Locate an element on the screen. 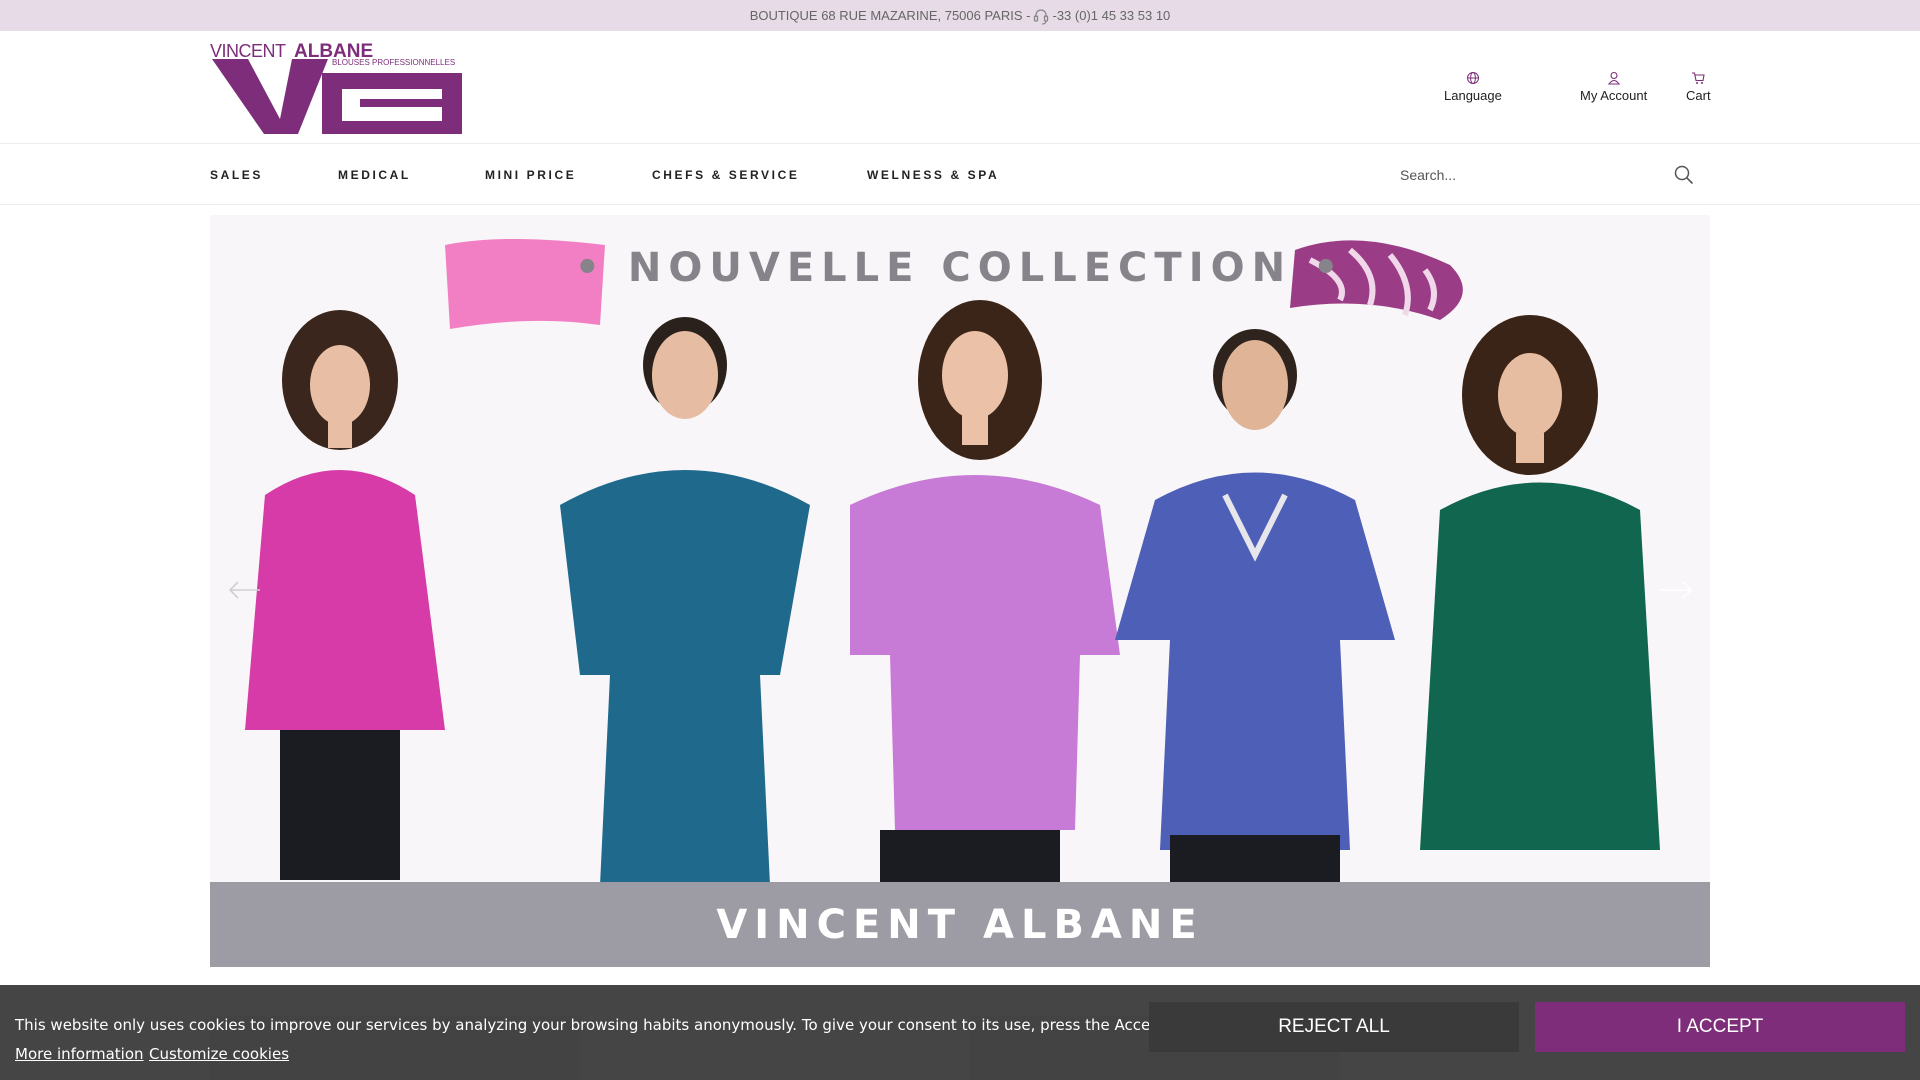 The height and width of the screenshot is (1080, 1920). search-icon is located at coordinates (1684, 175).